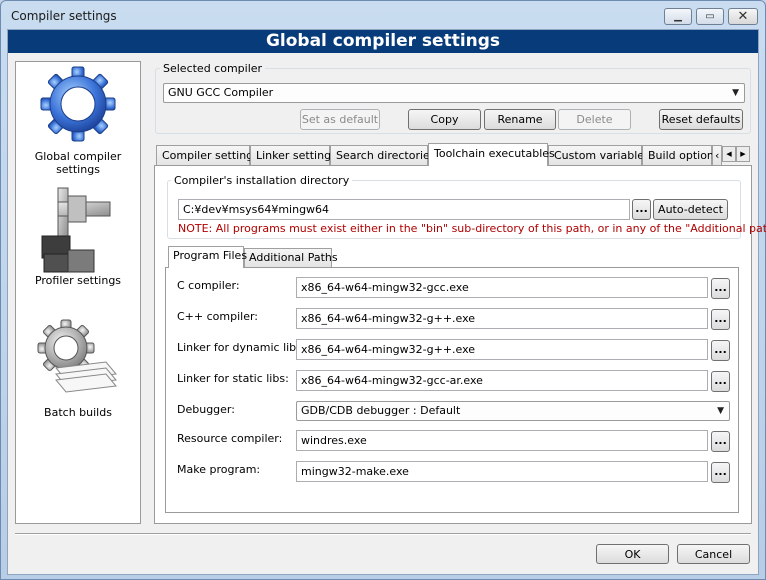  Describe the element at coordinates (208, 285) in the screenshot. I see `c-compiler-label: C compiler:` at that location.